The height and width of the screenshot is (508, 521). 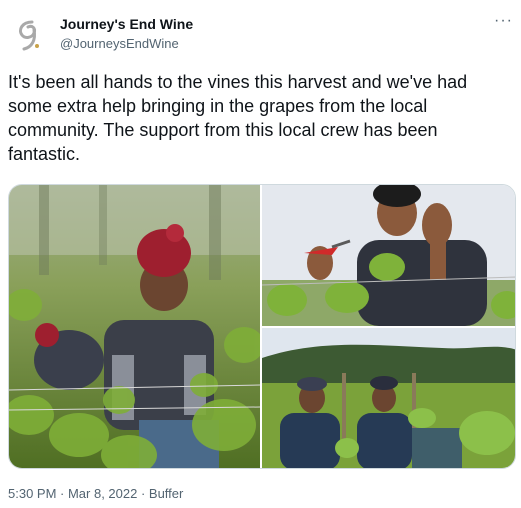 I want to click on journeys-end-logo-icon, so click(x=28, y=35).